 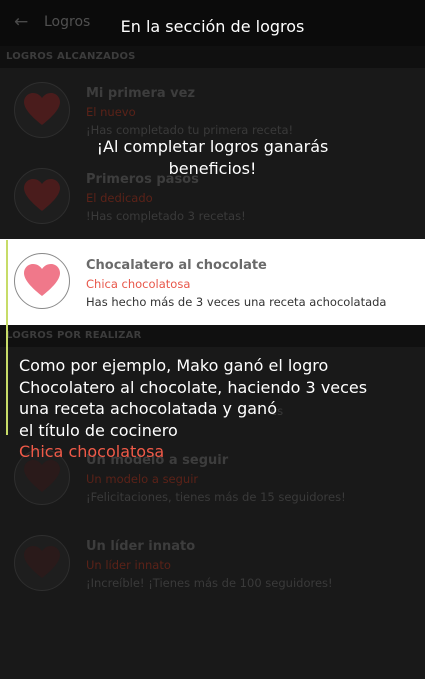 I want to click on achievement-rank: El nuevo, so click(x=111, y=112).